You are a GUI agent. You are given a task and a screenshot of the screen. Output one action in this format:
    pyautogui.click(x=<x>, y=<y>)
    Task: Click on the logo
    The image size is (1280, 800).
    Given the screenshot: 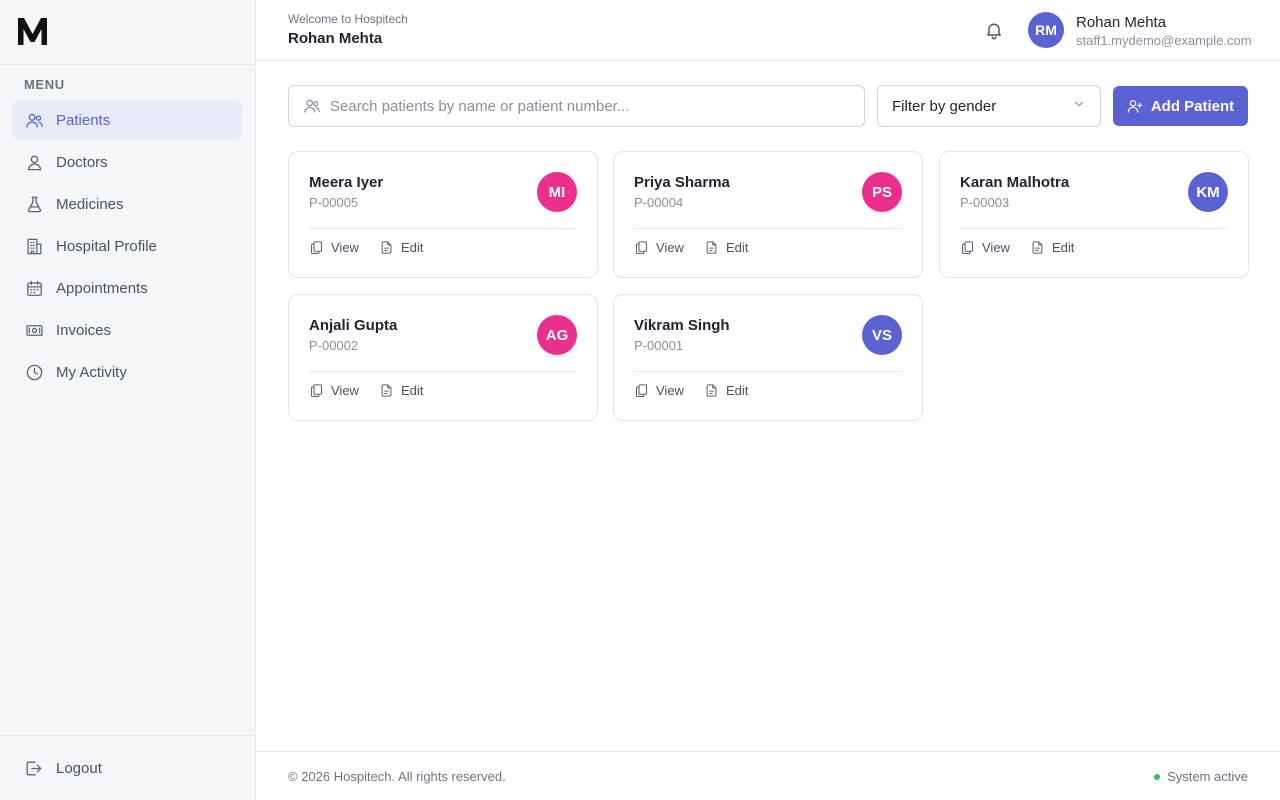 What is the action you would take?
    pyautogui.click(x=127, y=32)
    